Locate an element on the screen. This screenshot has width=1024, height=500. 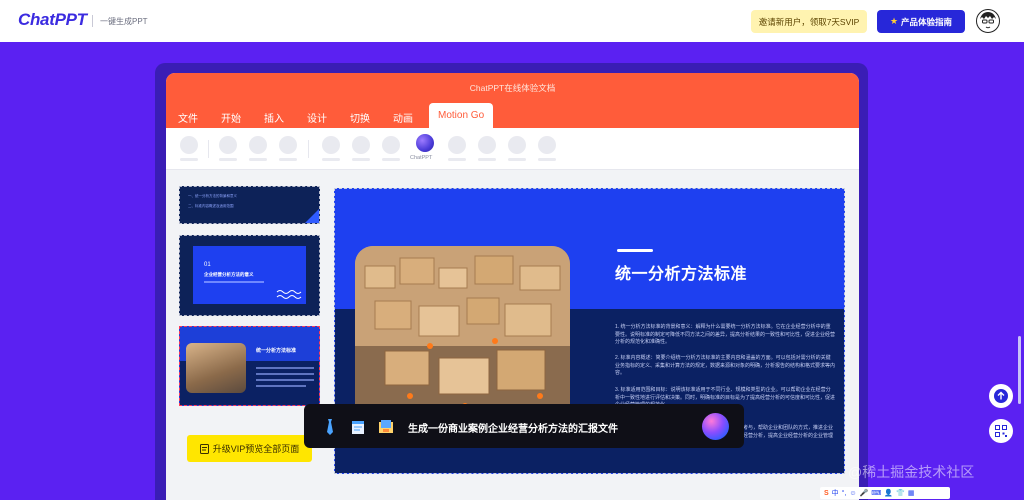
watermark-text: @稀土掘金技术社区 is located at coordinates (911, 472).